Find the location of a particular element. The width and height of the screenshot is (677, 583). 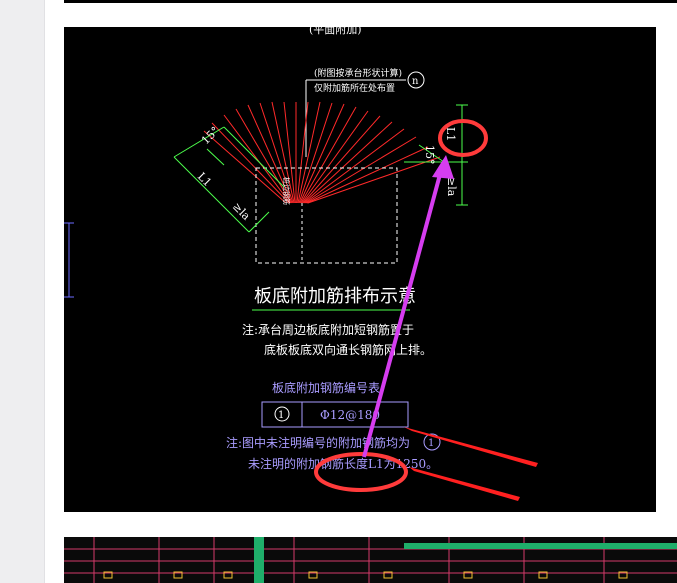

note2-line2: 未注明的附加钢筋长度L1为1250。 is located at coordinates (343, 463).